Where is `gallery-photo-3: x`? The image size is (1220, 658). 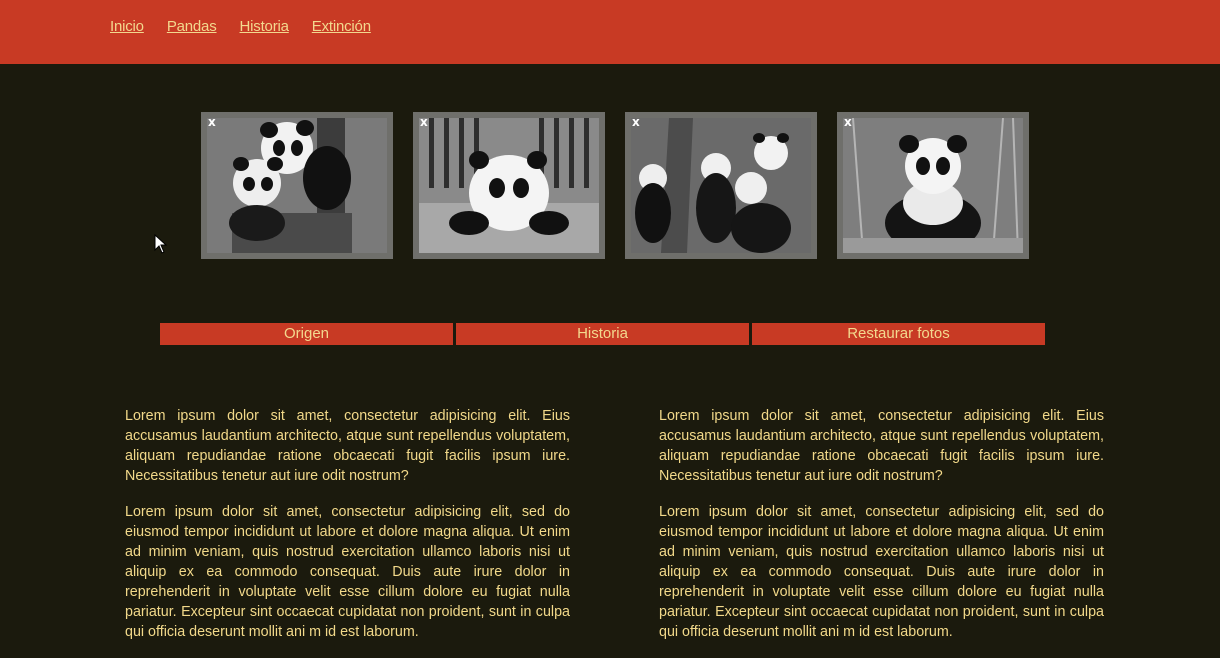 gallery-photo-3: x is located at coordinates (721, 185).